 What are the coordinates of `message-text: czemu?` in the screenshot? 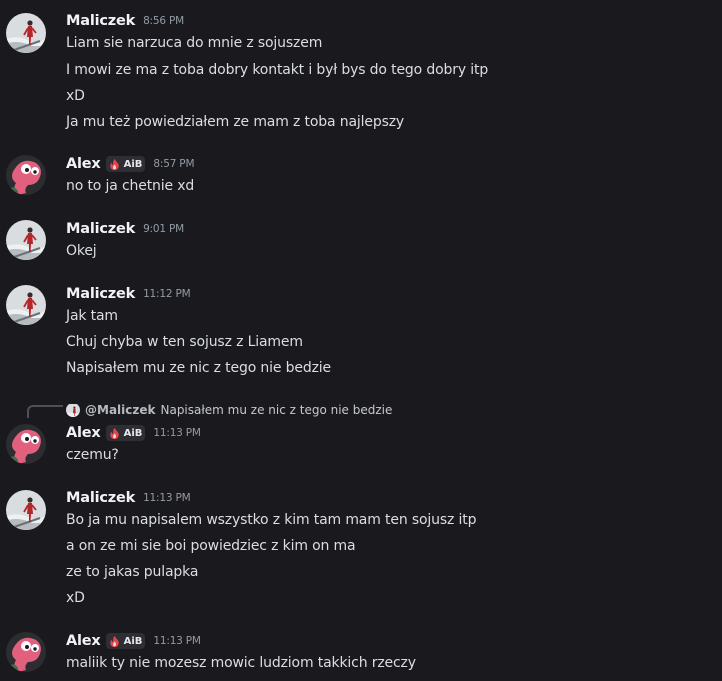 It's located at (92, 455).